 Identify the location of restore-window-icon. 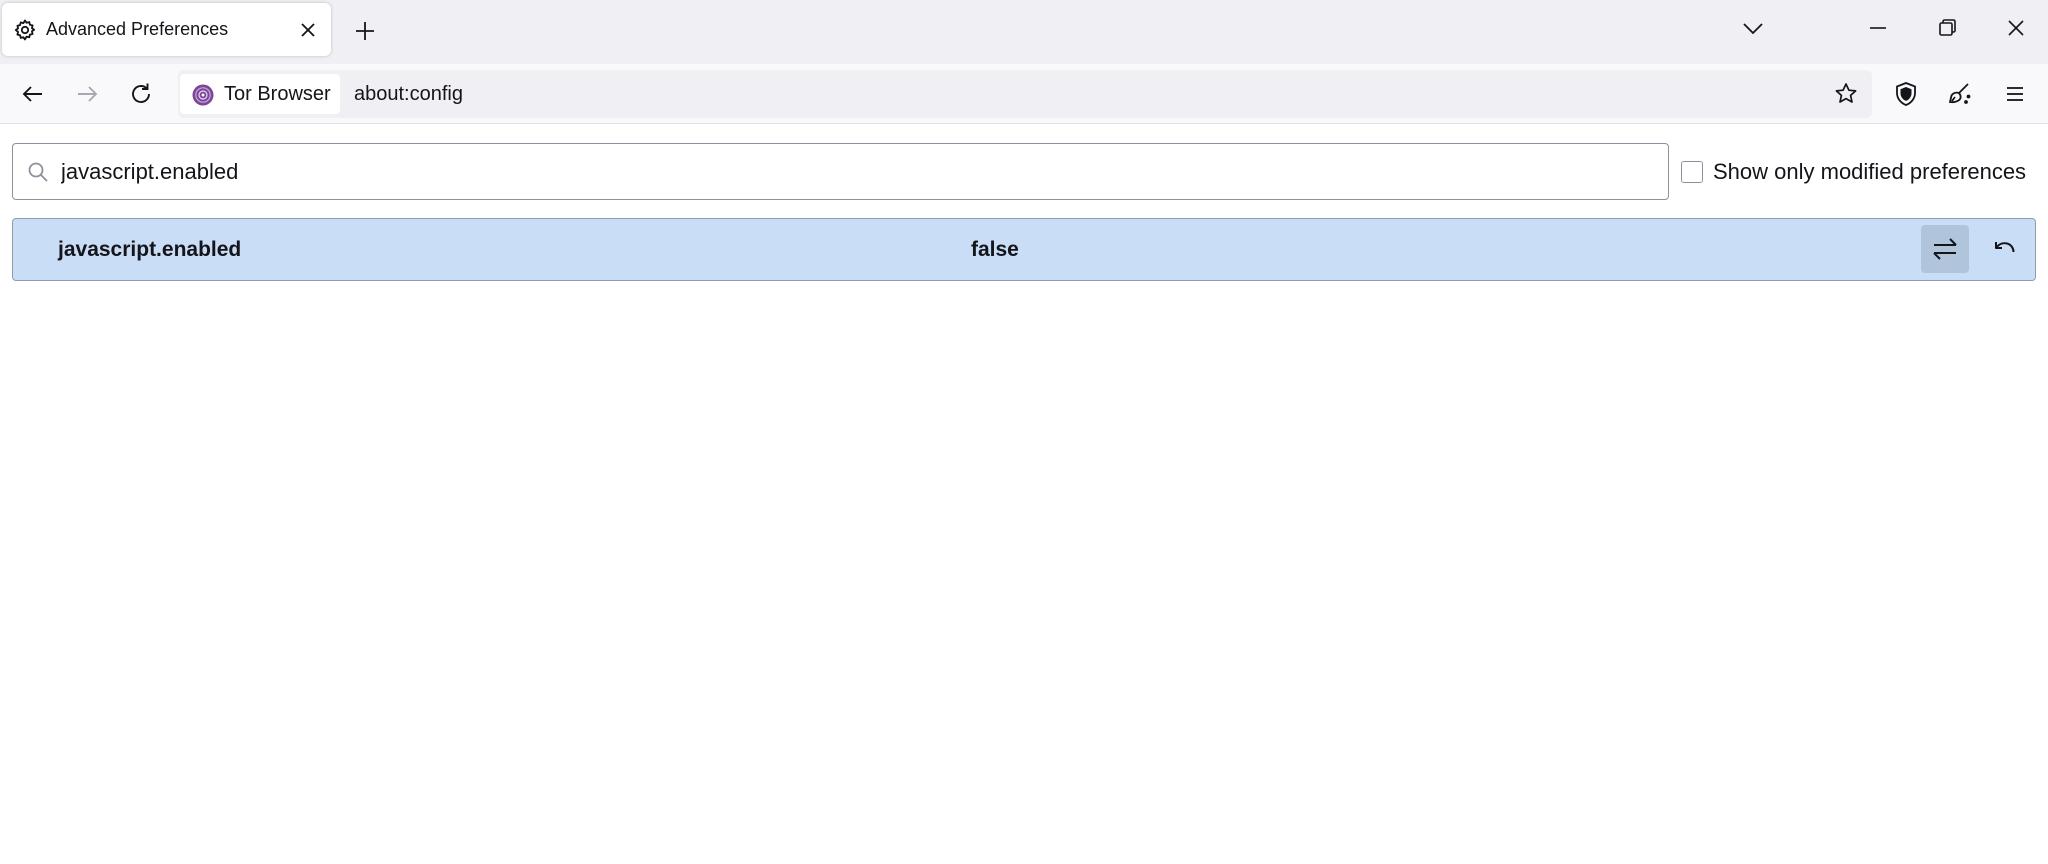
(1947, 28).